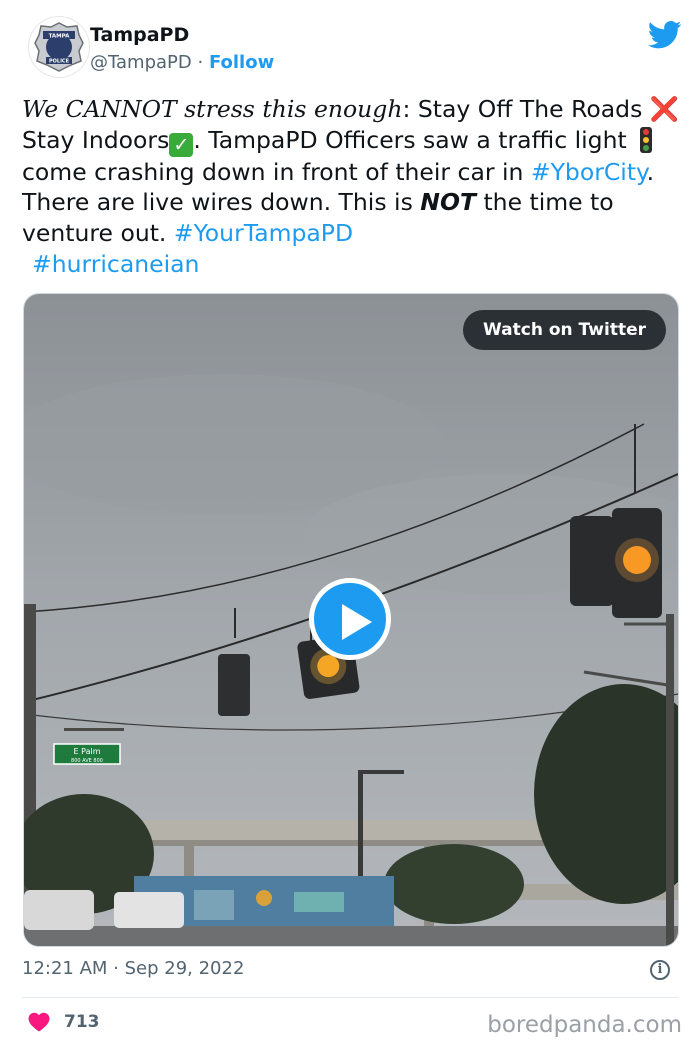  Describe the element at coordinates (212, 109) in the screenshot. I see `tweet-emphasis: We CANNOT stress this enough` at that location.